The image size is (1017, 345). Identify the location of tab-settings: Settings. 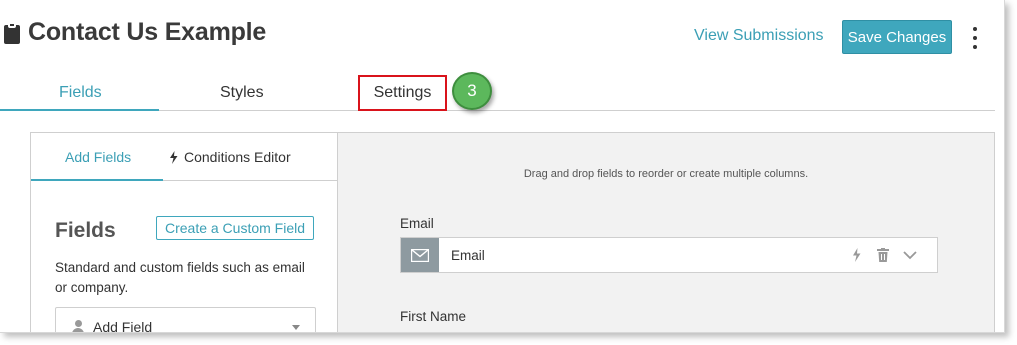
(402, 93).